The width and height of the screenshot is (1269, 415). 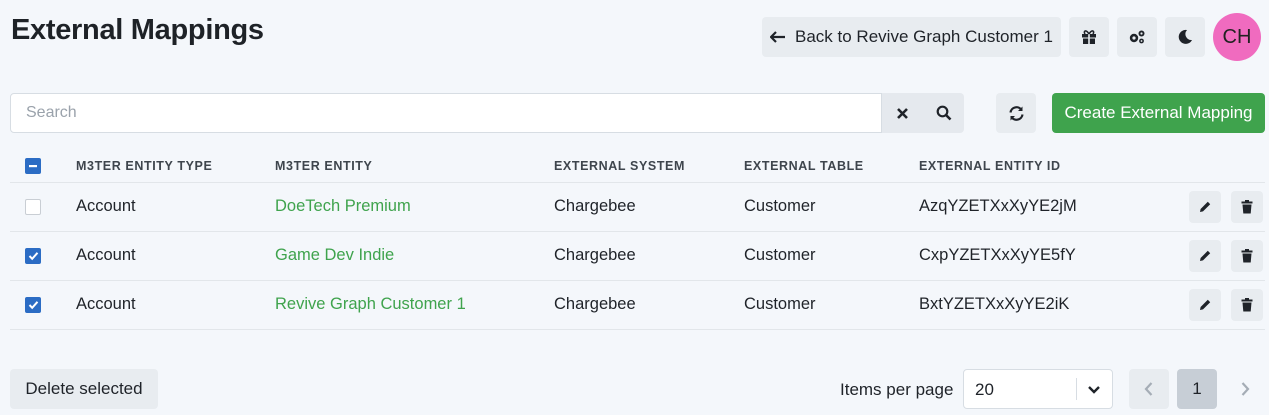 I want to click on external-id-cell: BxtYZETXxXyYE2iK, so click(x=1046, y=305).